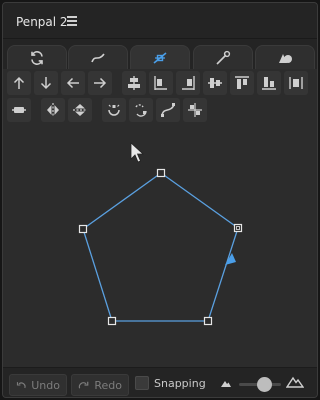  I want to click on align-middle-icon, so click(215, 83).